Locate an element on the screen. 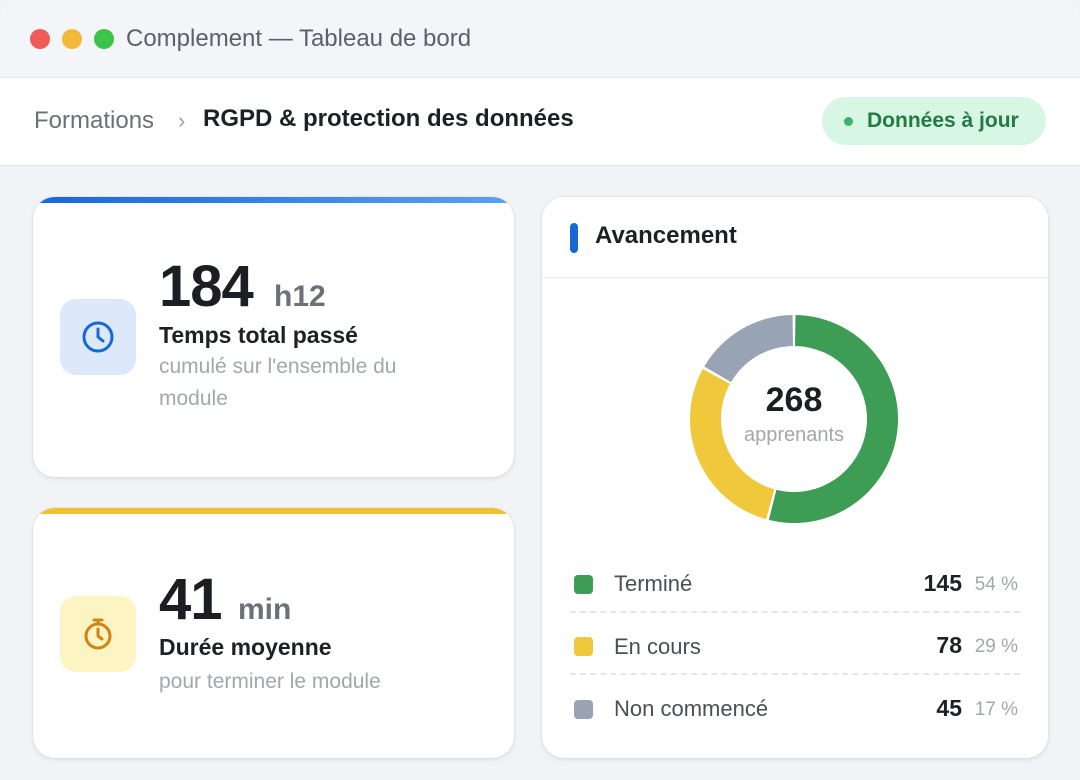  average-duration-description: pour terminer le module is located at coordinates (270, 681).